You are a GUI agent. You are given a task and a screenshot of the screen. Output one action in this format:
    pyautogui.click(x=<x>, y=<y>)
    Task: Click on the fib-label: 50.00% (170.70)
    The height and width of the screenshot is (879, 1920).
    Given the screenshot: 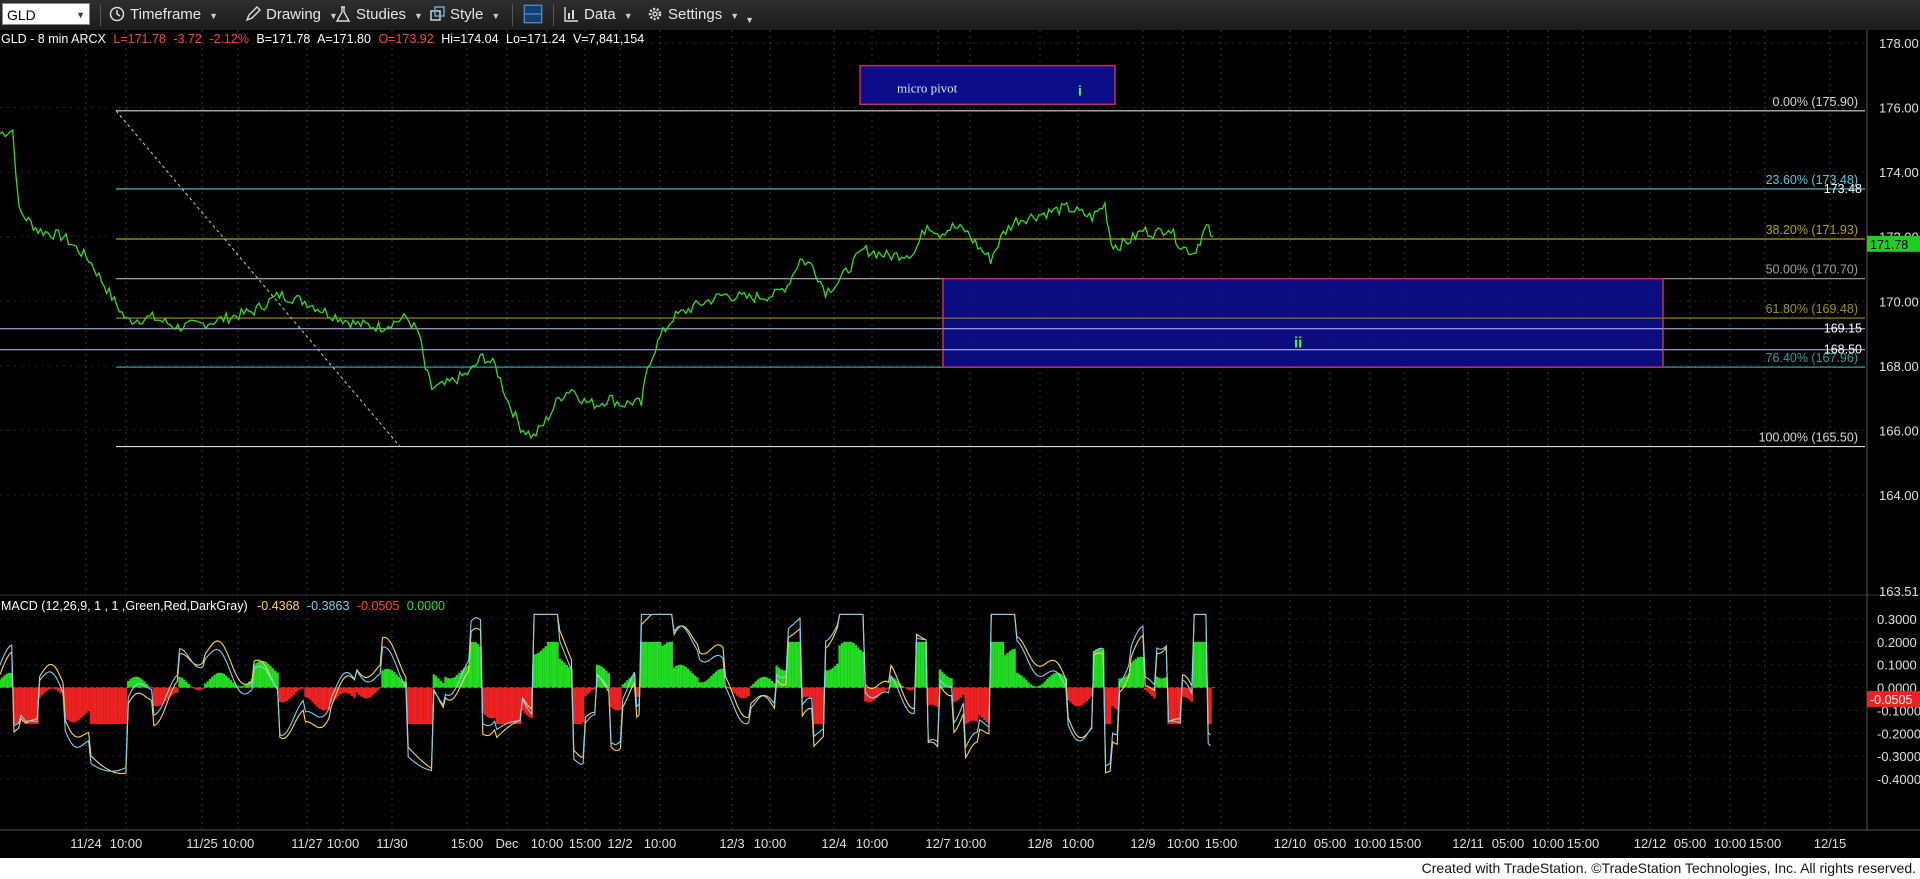 What is the action you would take?
    pyautogui.click(x=1812, y=270)
    